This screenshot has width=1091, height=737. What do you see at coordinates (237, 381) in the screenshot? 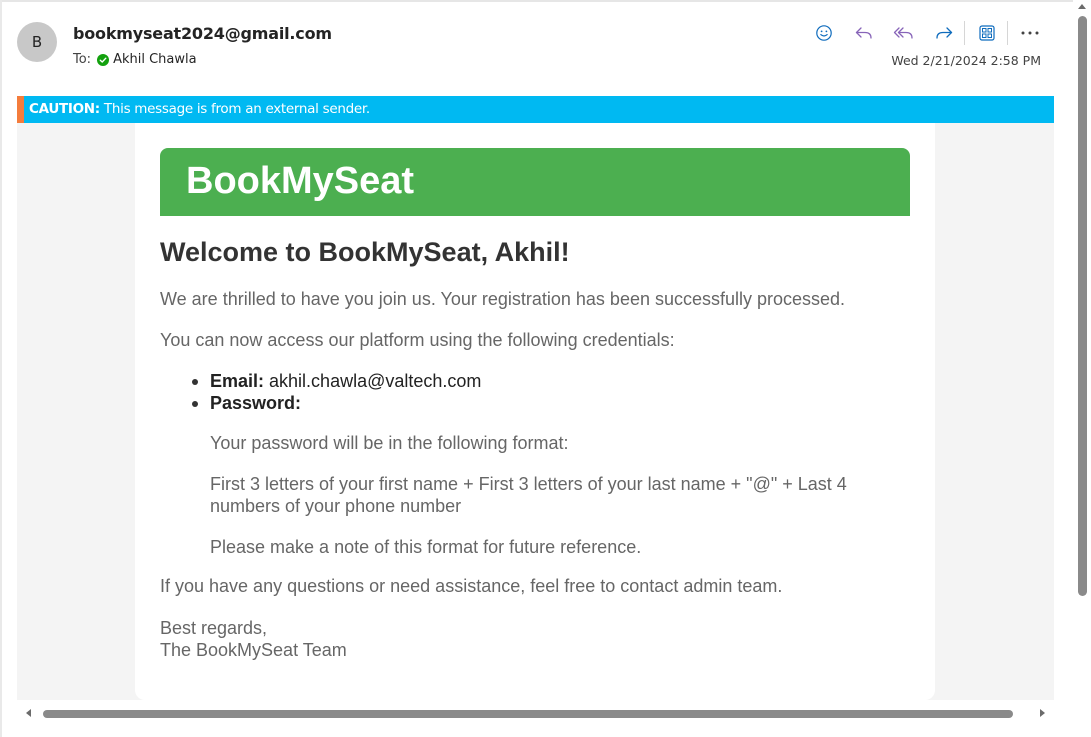
I see `email-label: Email:` at bounding box center [237, 381].